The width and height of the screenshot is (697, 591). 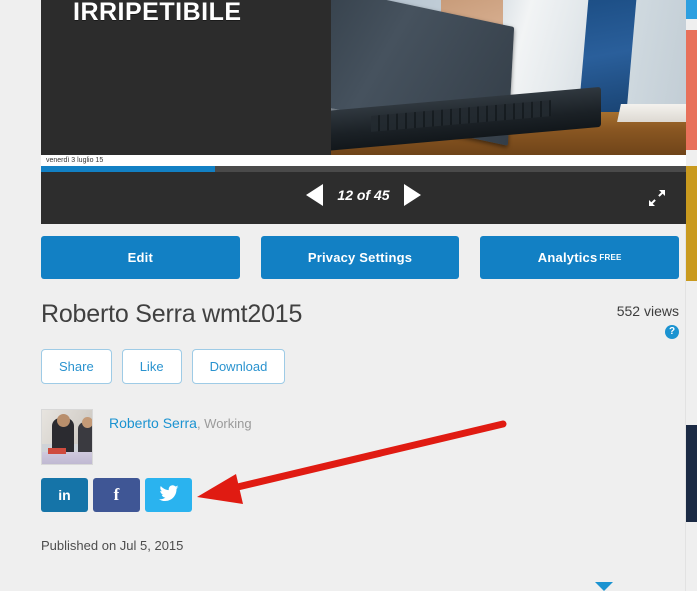 I want to click on slide-footer-date: venerdì 3 luglio 15, so click(x=363, y=160).